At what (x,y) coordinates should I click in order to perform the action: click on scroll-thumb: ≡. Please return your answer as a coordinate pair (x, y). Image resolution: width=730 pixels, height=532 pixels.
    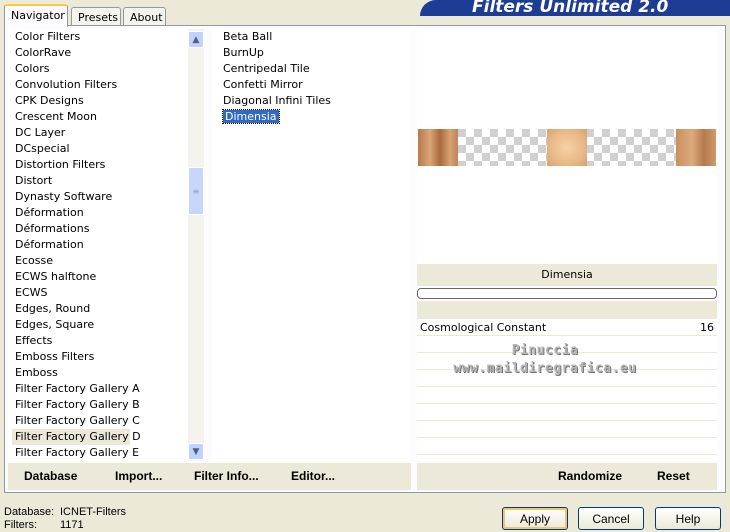
    Looking at the image, I should click on (196, 191).